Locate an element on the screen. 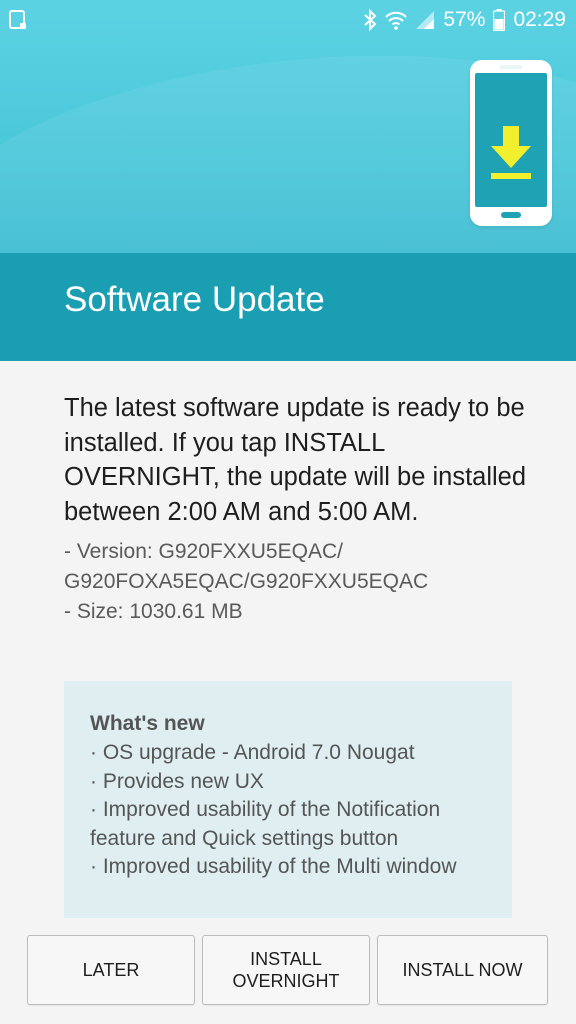 This screenshot has height=1024, width=576. whats-new-item: · Provides new UX is located at coordinates (177, 781).